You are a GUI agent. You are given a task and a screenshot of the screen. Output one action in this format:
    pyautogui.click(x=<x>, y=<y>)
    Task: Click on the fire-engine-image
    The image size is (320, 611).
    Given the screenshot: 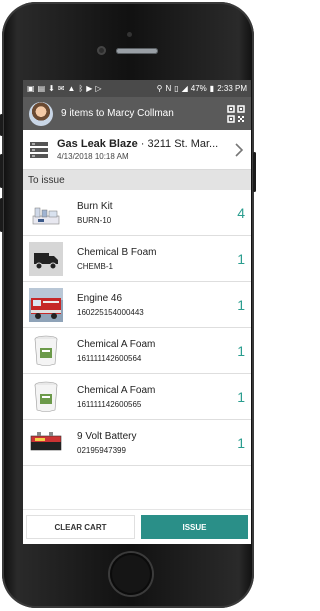 What is the action you would take?
    pyautogui.click(x=46, y=304)
    